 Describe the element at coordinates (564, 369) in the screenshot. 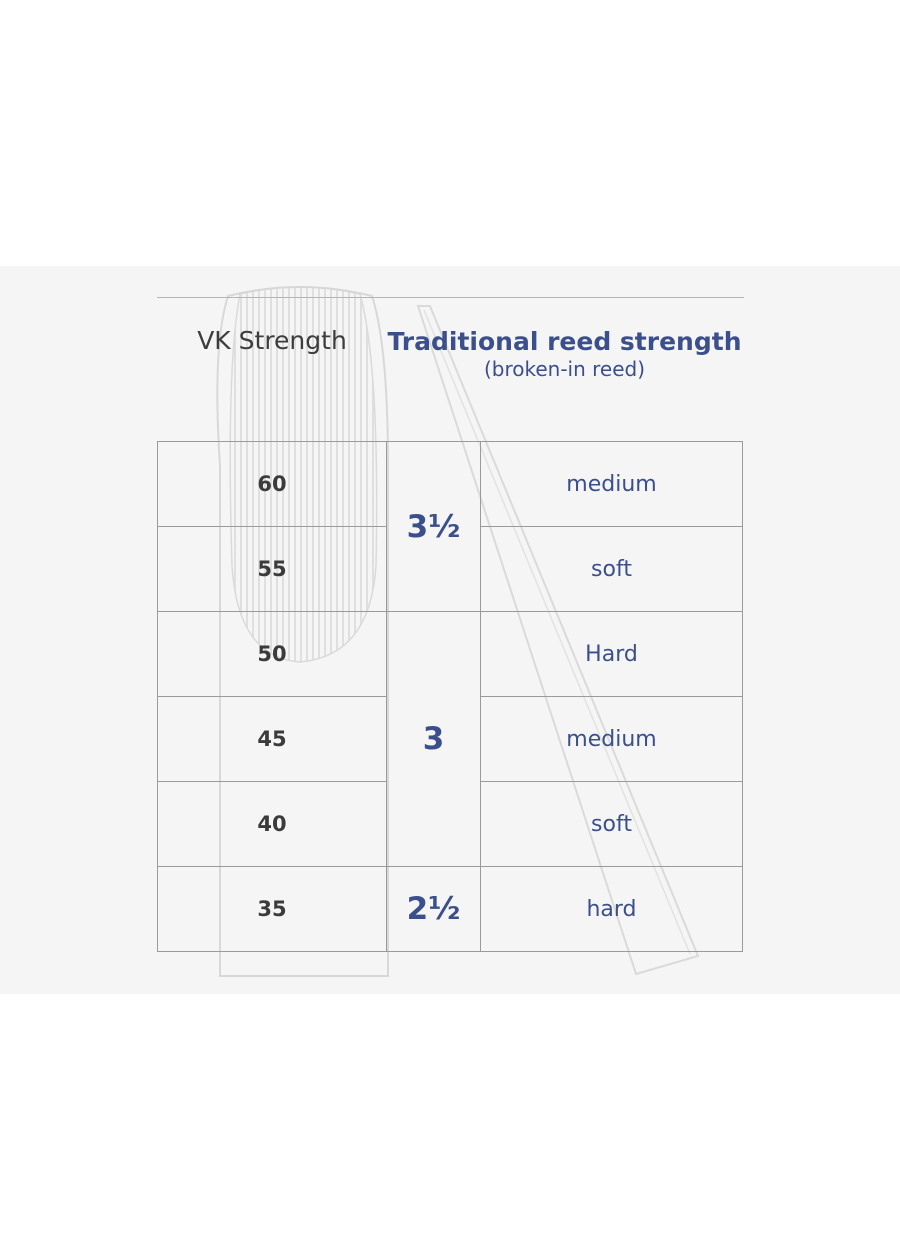

I see `traditional-strength-note: (broken-in reed)` at that location.